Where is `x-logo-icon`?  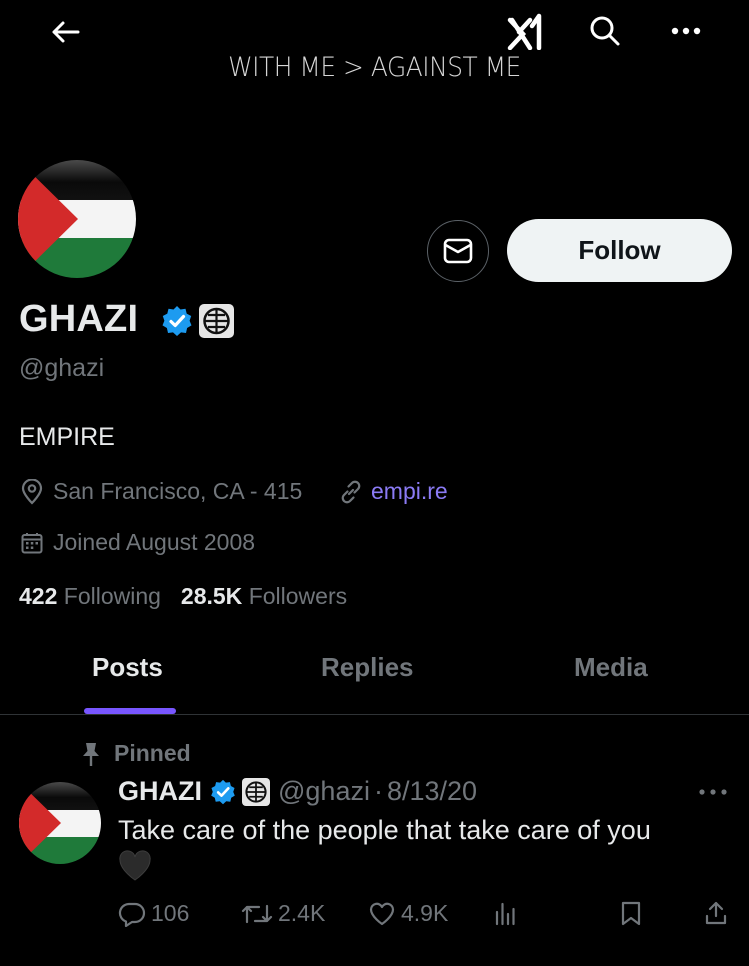 x-logo-icon is located at coordinates (526, 31).